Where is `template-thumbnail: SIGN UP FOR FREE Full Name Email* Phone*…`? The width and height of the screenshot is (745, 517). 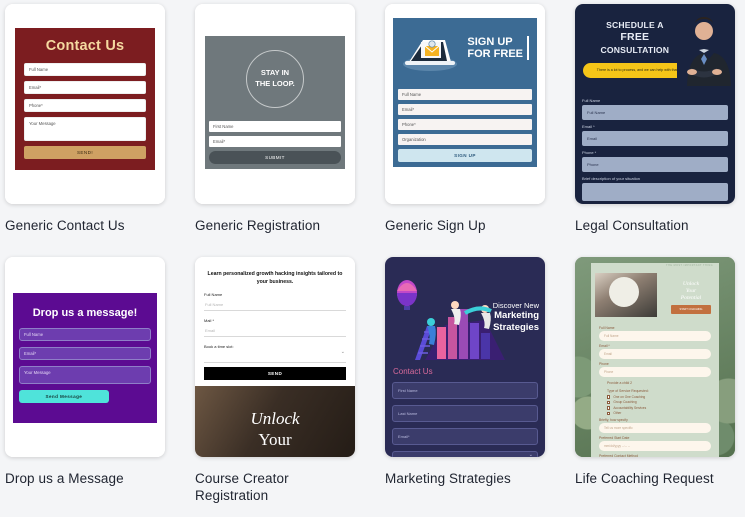
template-thumbnail: SIGN UP FOR FREE Full Name Email* Phone*… is located at coordinates (465, 104).